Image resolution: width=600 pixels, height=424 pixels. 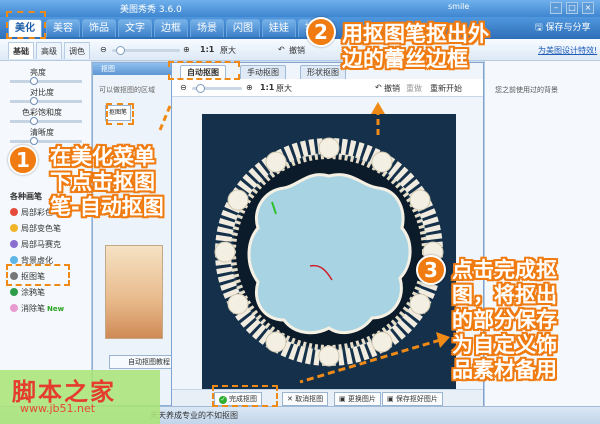 I want to click on step-3-badge: 3, so click(x=431, y=270).